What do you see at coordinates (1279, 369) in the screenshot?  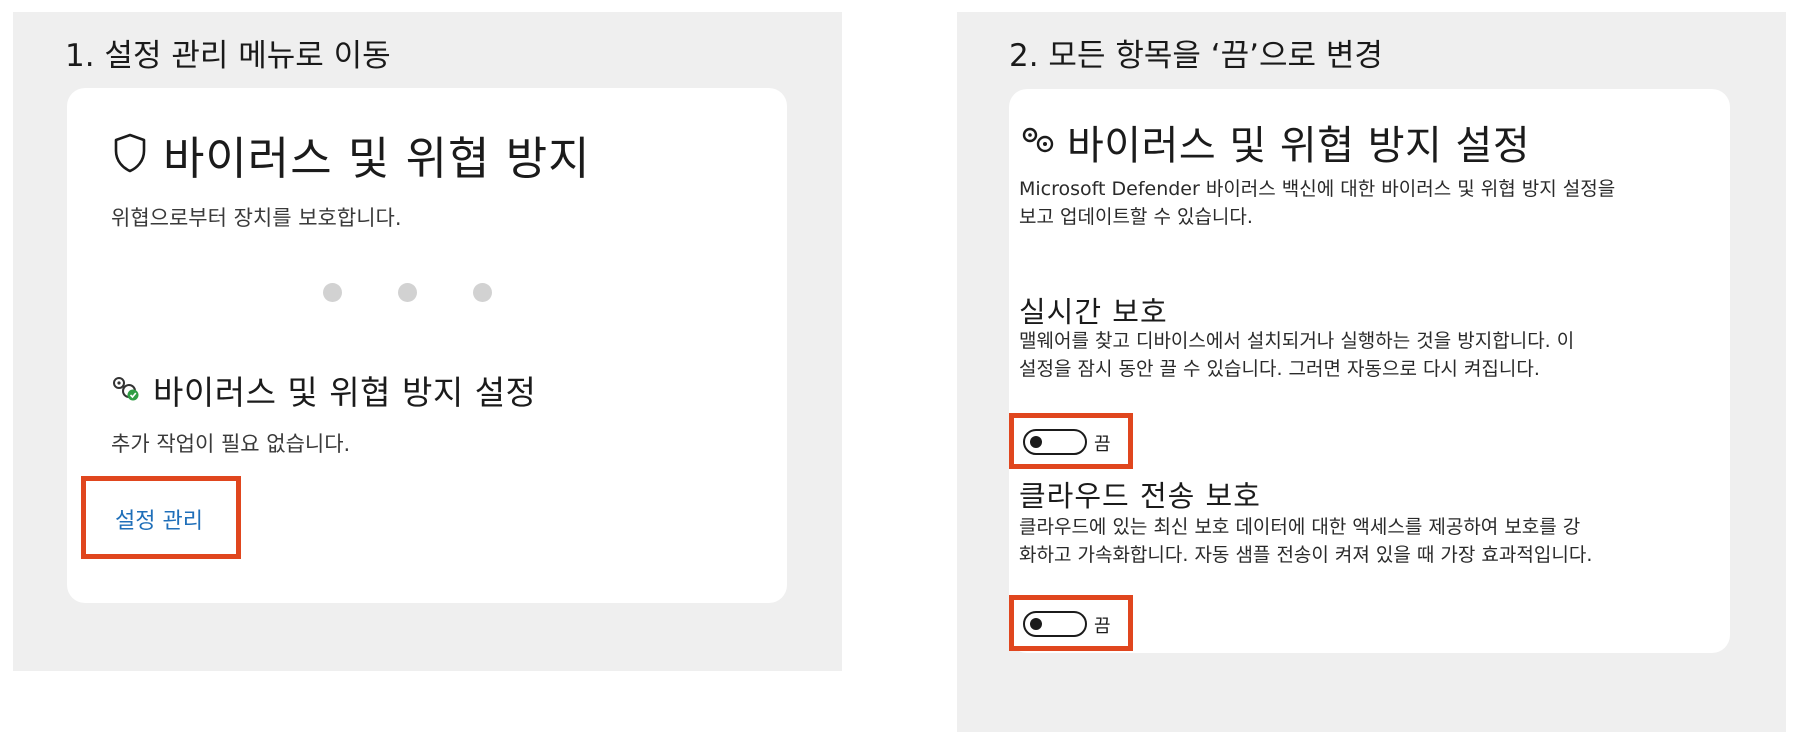 I see `realtime-description-line2: 설정을 잠시 동안 끌 수 있습니다. 그러면 자동으로 다시 켜집니다.` at bounding box center [1279, 369].